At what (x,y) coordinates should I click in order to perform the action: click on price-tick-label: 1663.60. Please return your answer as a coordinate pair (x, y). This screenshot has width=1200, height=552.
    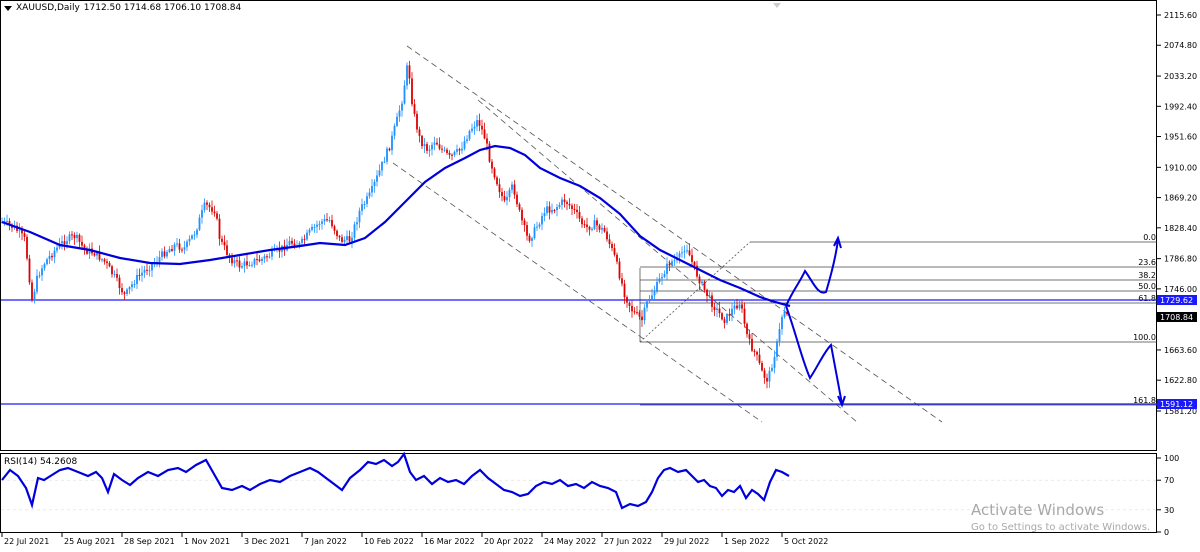
    Looking at the image, I should click on (1180, 350).